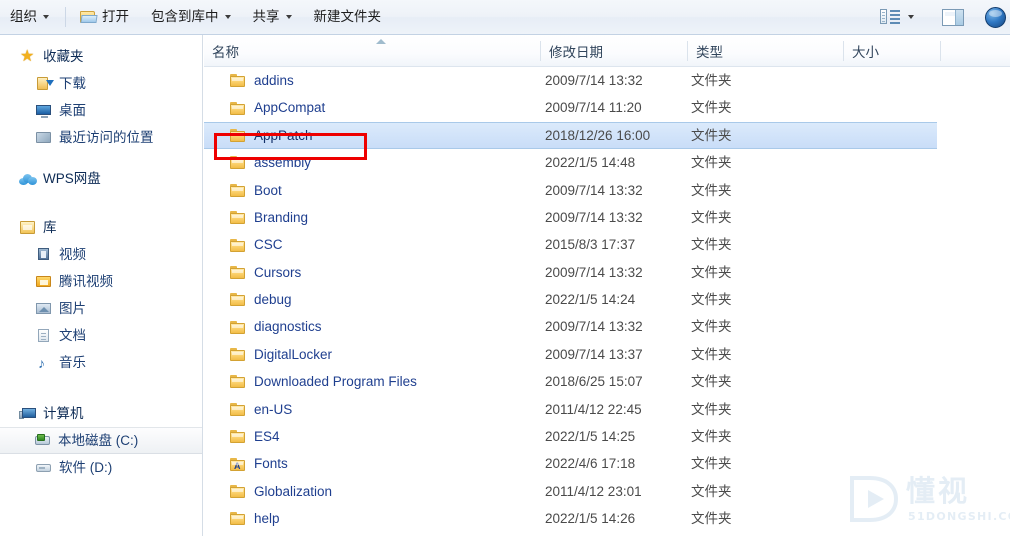 This screenshot has width=1010, height=536. Describe the element at coordinates (101, 110) in the screenshot. I see `sidebar-item-desktop: 桌面` at that location.